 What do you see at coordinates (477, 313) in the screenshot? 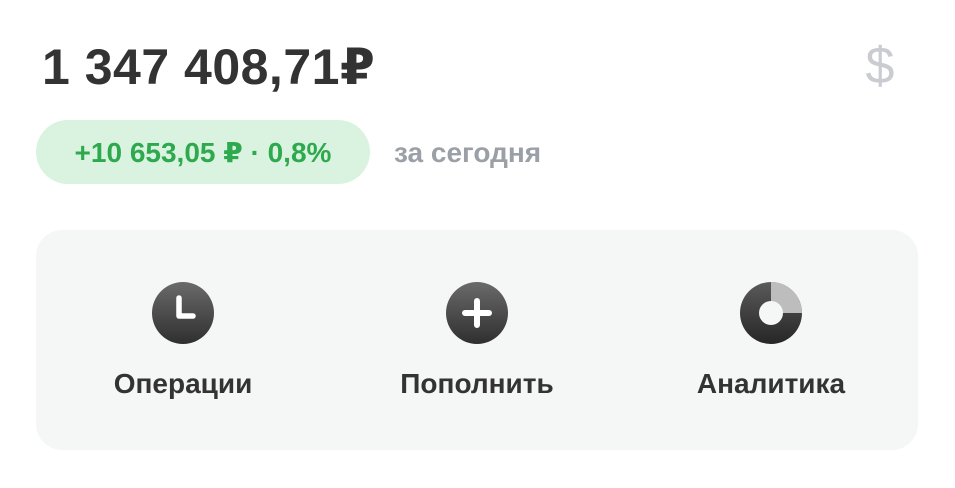
I see `plus-circle-icon` at bounding box center [477, 313].